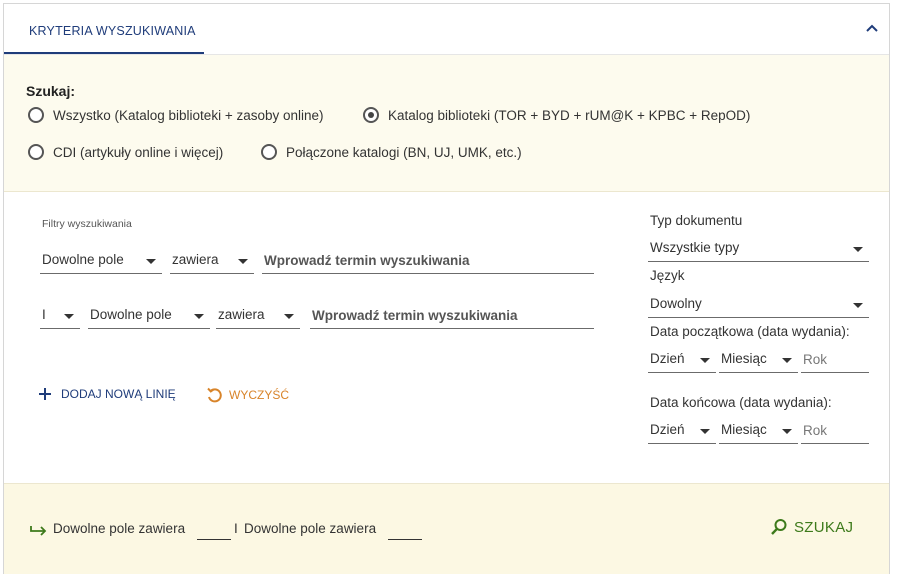 The height and width of the screenshot is (579, 897). Describe the element at coordinates (259, 395) in the screenshot. I see `clear-label: WYCZYŚĆ` at that location.